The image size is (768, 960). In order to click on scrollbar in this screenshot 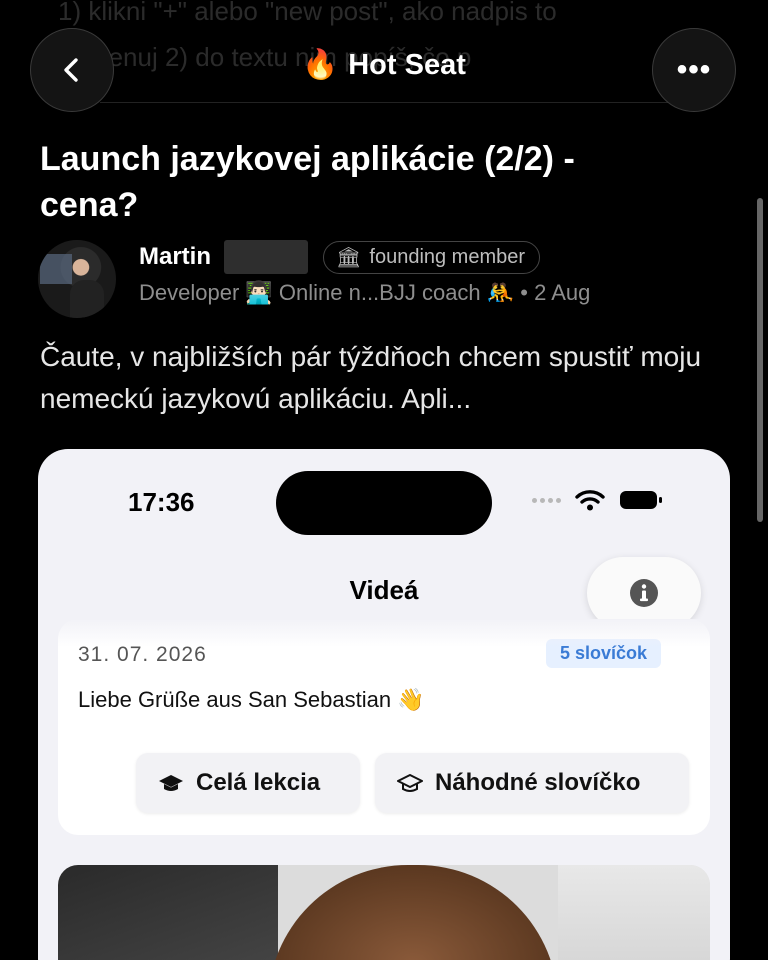, I will do `click(760, 360)`.